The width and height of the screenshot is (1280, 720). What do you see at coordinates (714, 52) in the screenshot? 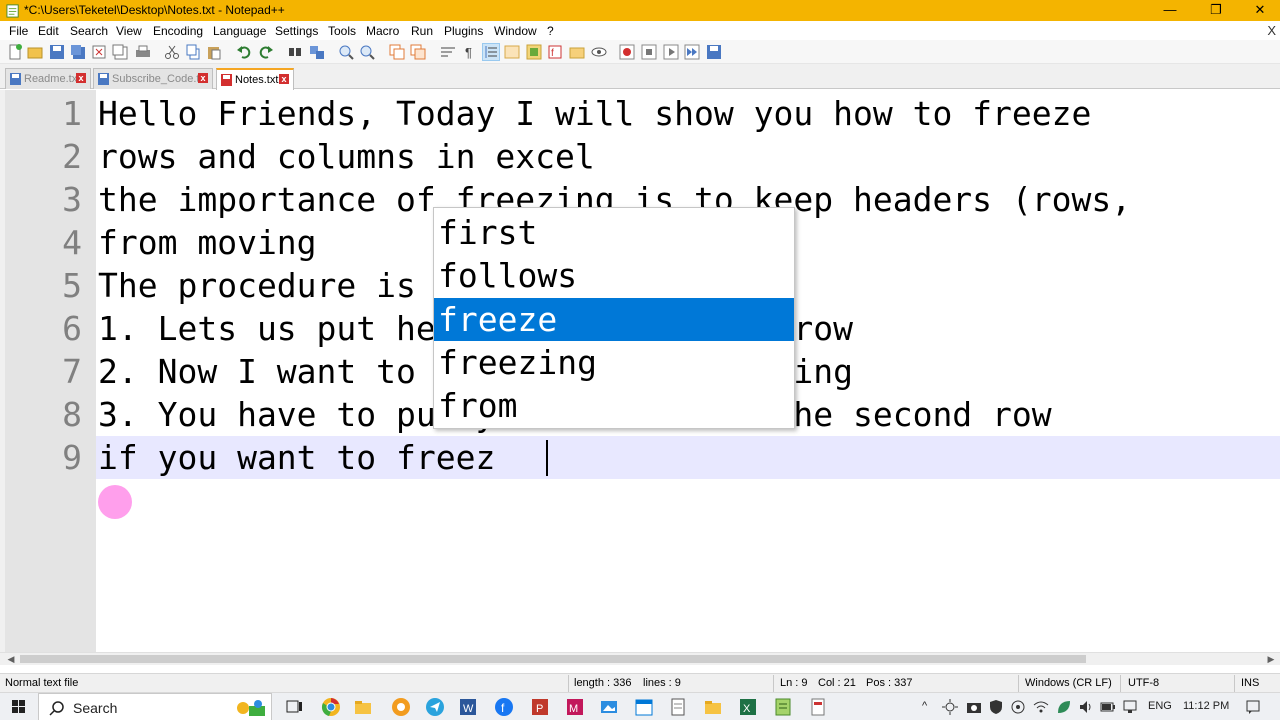
I see `save-macro-icon` at bounding box center [714, 52].